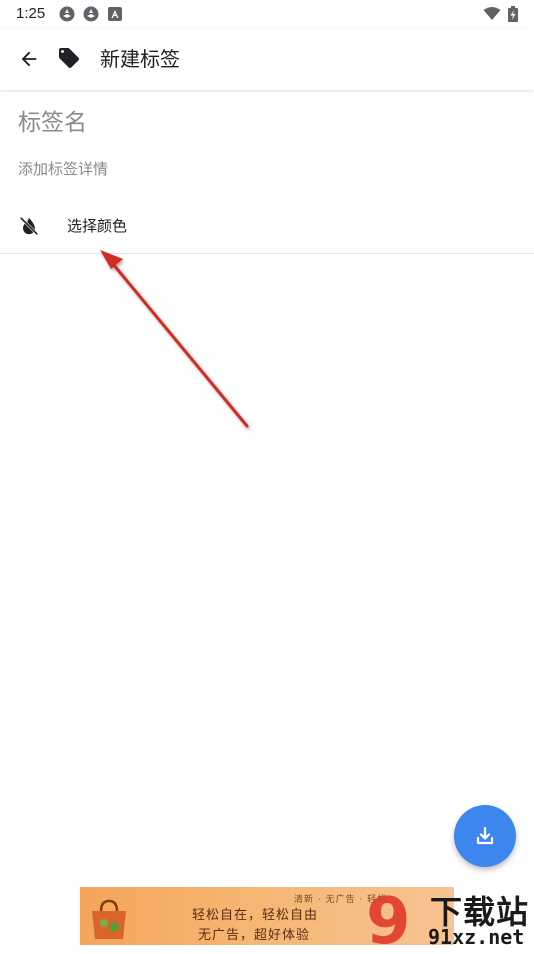 This screenshot has width=534, height=954. I want to click on color-off-icon, so click(29, 226).